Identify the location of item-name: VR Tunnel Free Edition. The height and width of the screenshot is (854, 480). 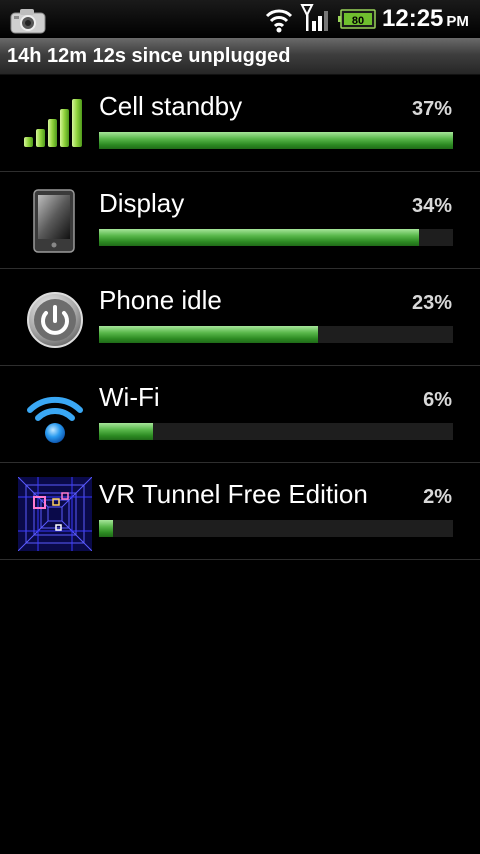
(233, 494).